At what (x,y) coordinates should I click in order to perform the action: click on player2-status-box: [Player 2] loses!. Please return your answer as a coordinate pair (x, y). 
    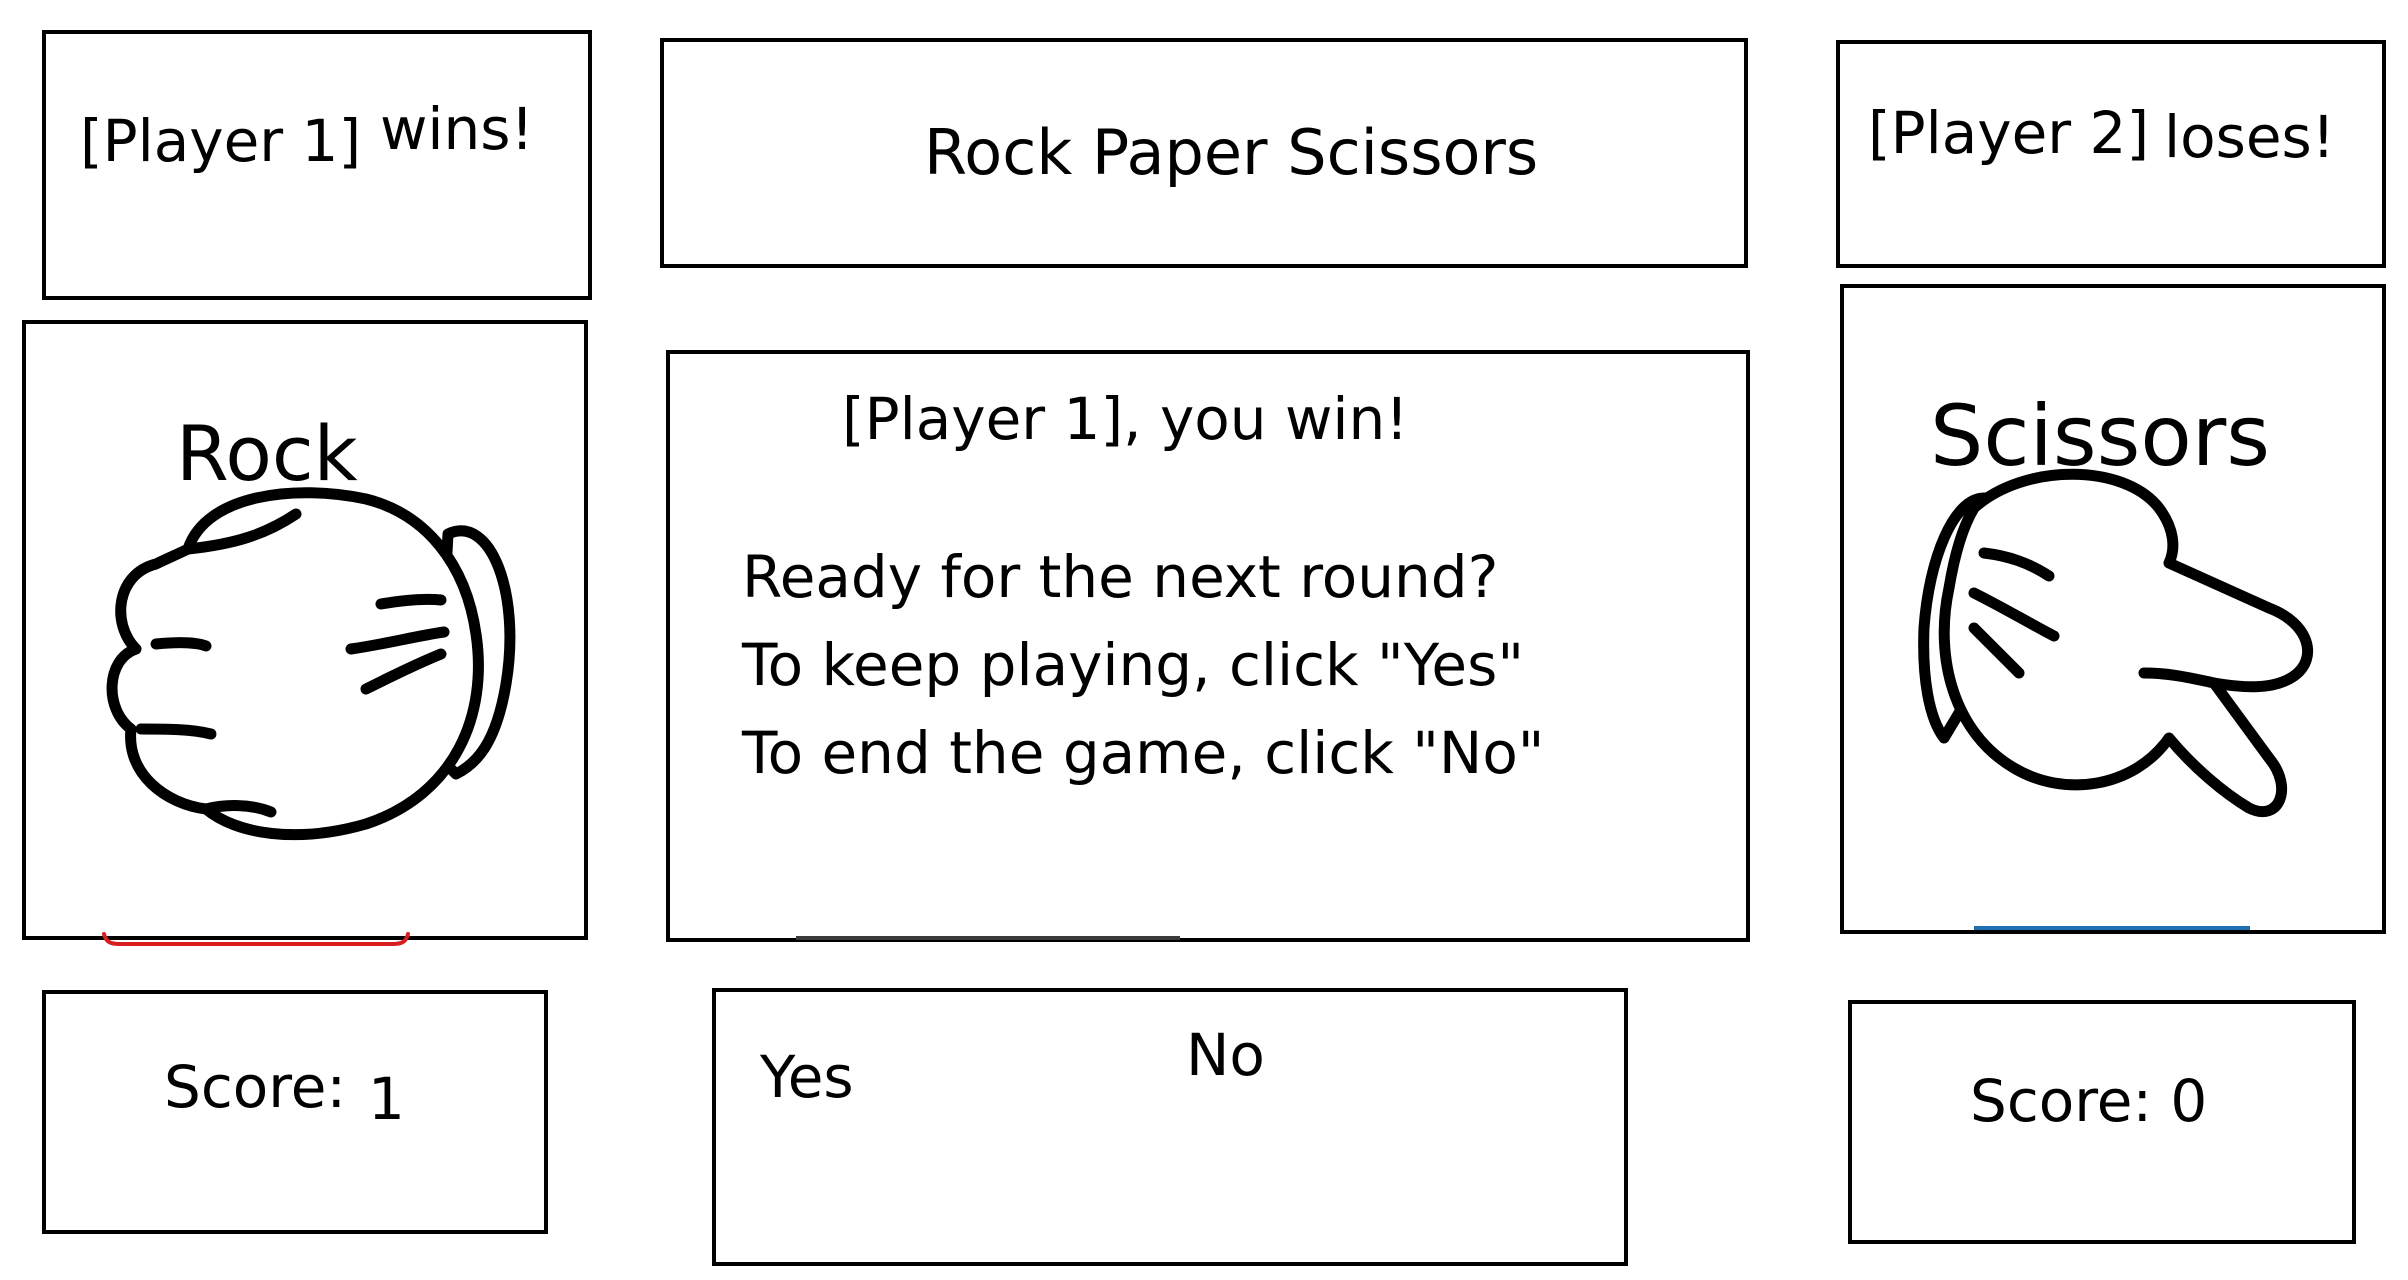
    Looking at the image, I should click on (2111, 154).